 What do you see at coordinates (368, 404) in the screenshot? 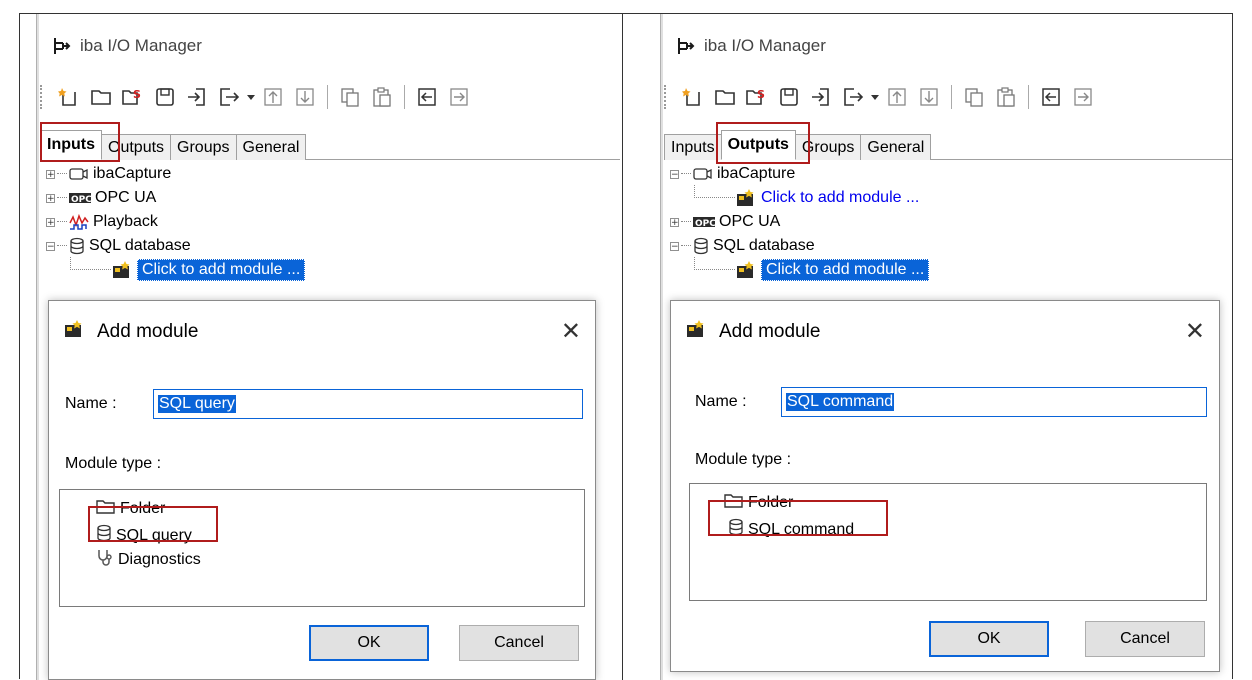
I see `name-input: SQL query` at bounding box center [368, 404].